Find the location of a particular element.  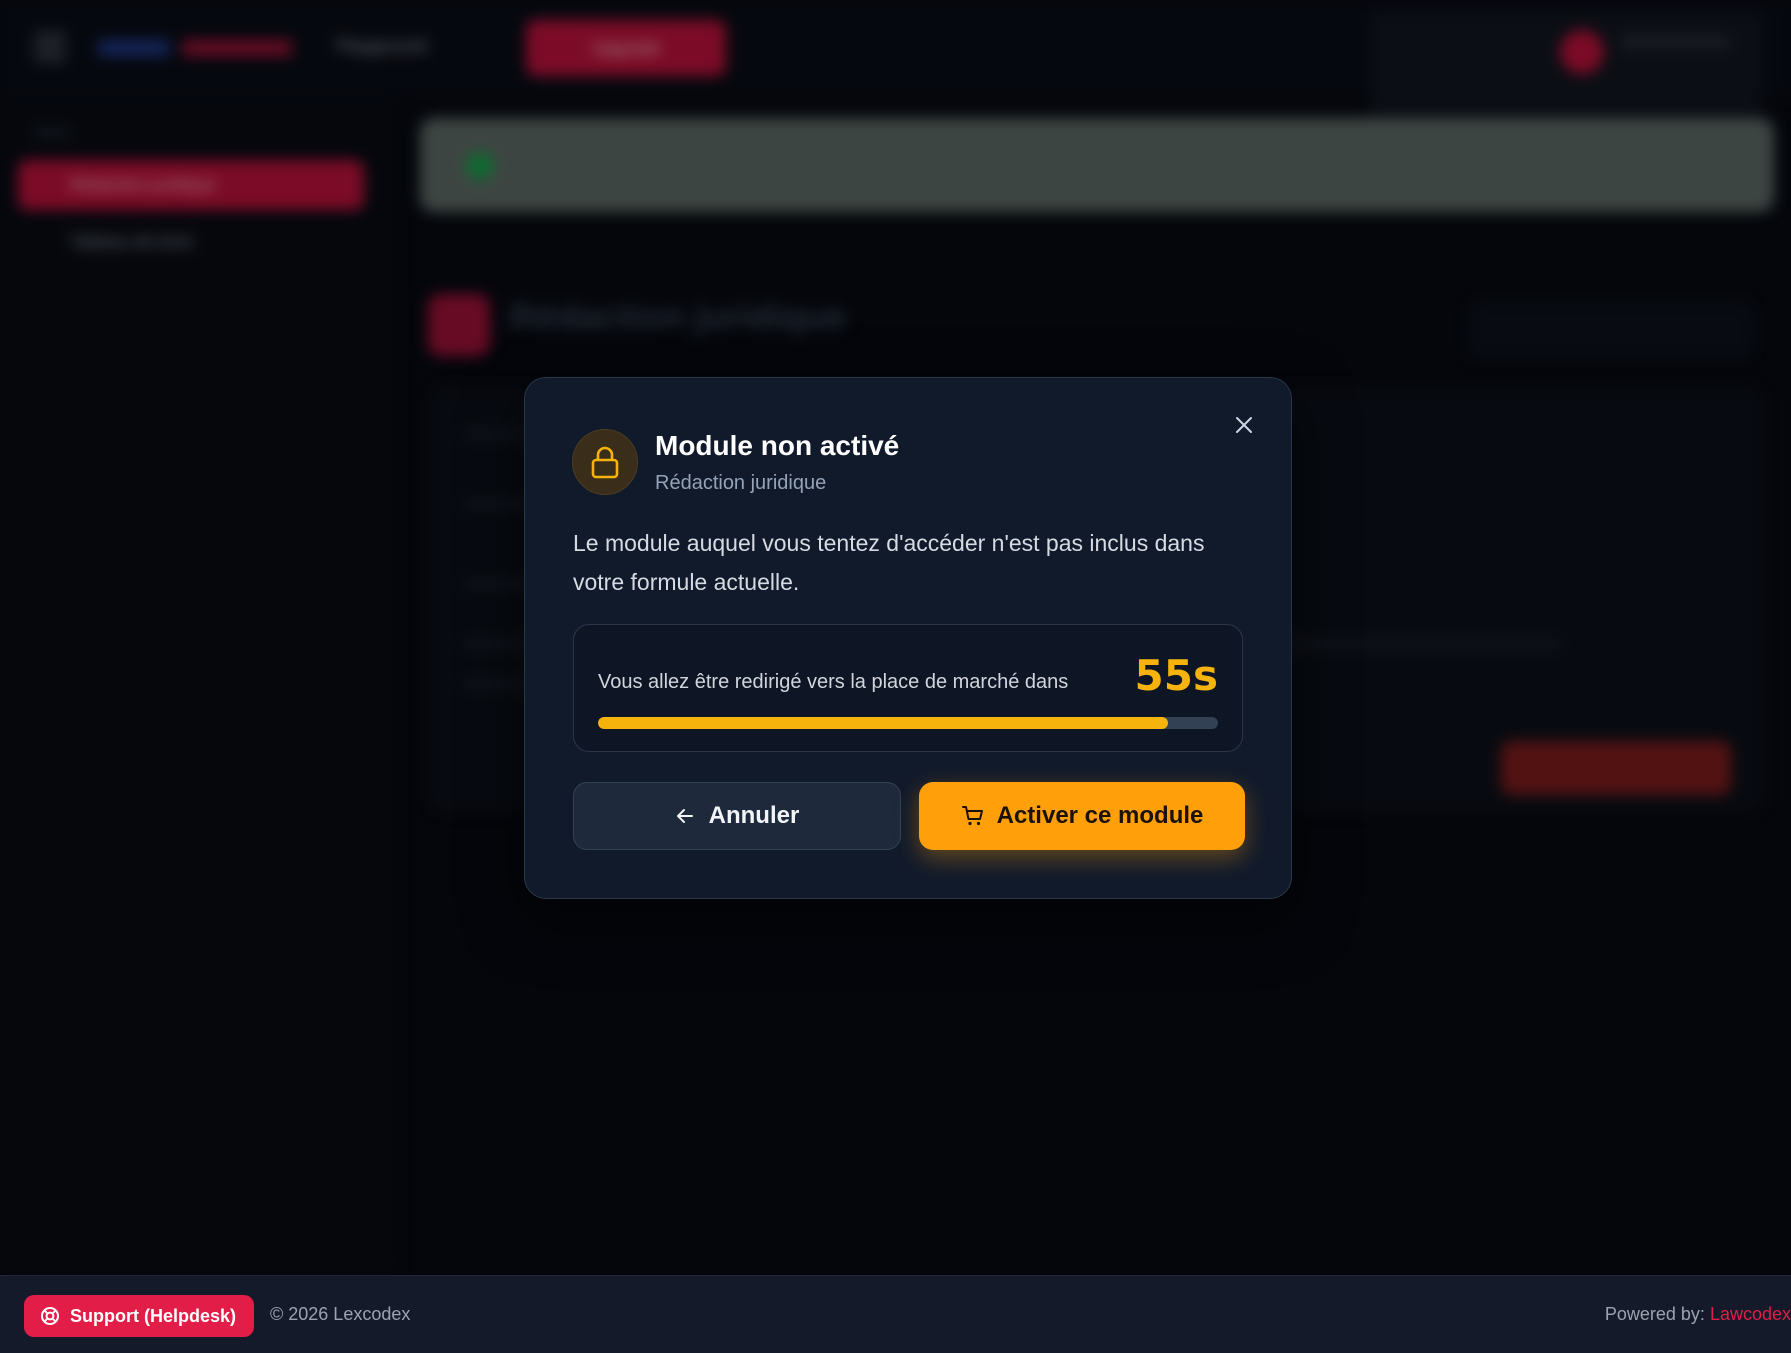

cancel-button: Annuler is located at coordinates (737, 816).